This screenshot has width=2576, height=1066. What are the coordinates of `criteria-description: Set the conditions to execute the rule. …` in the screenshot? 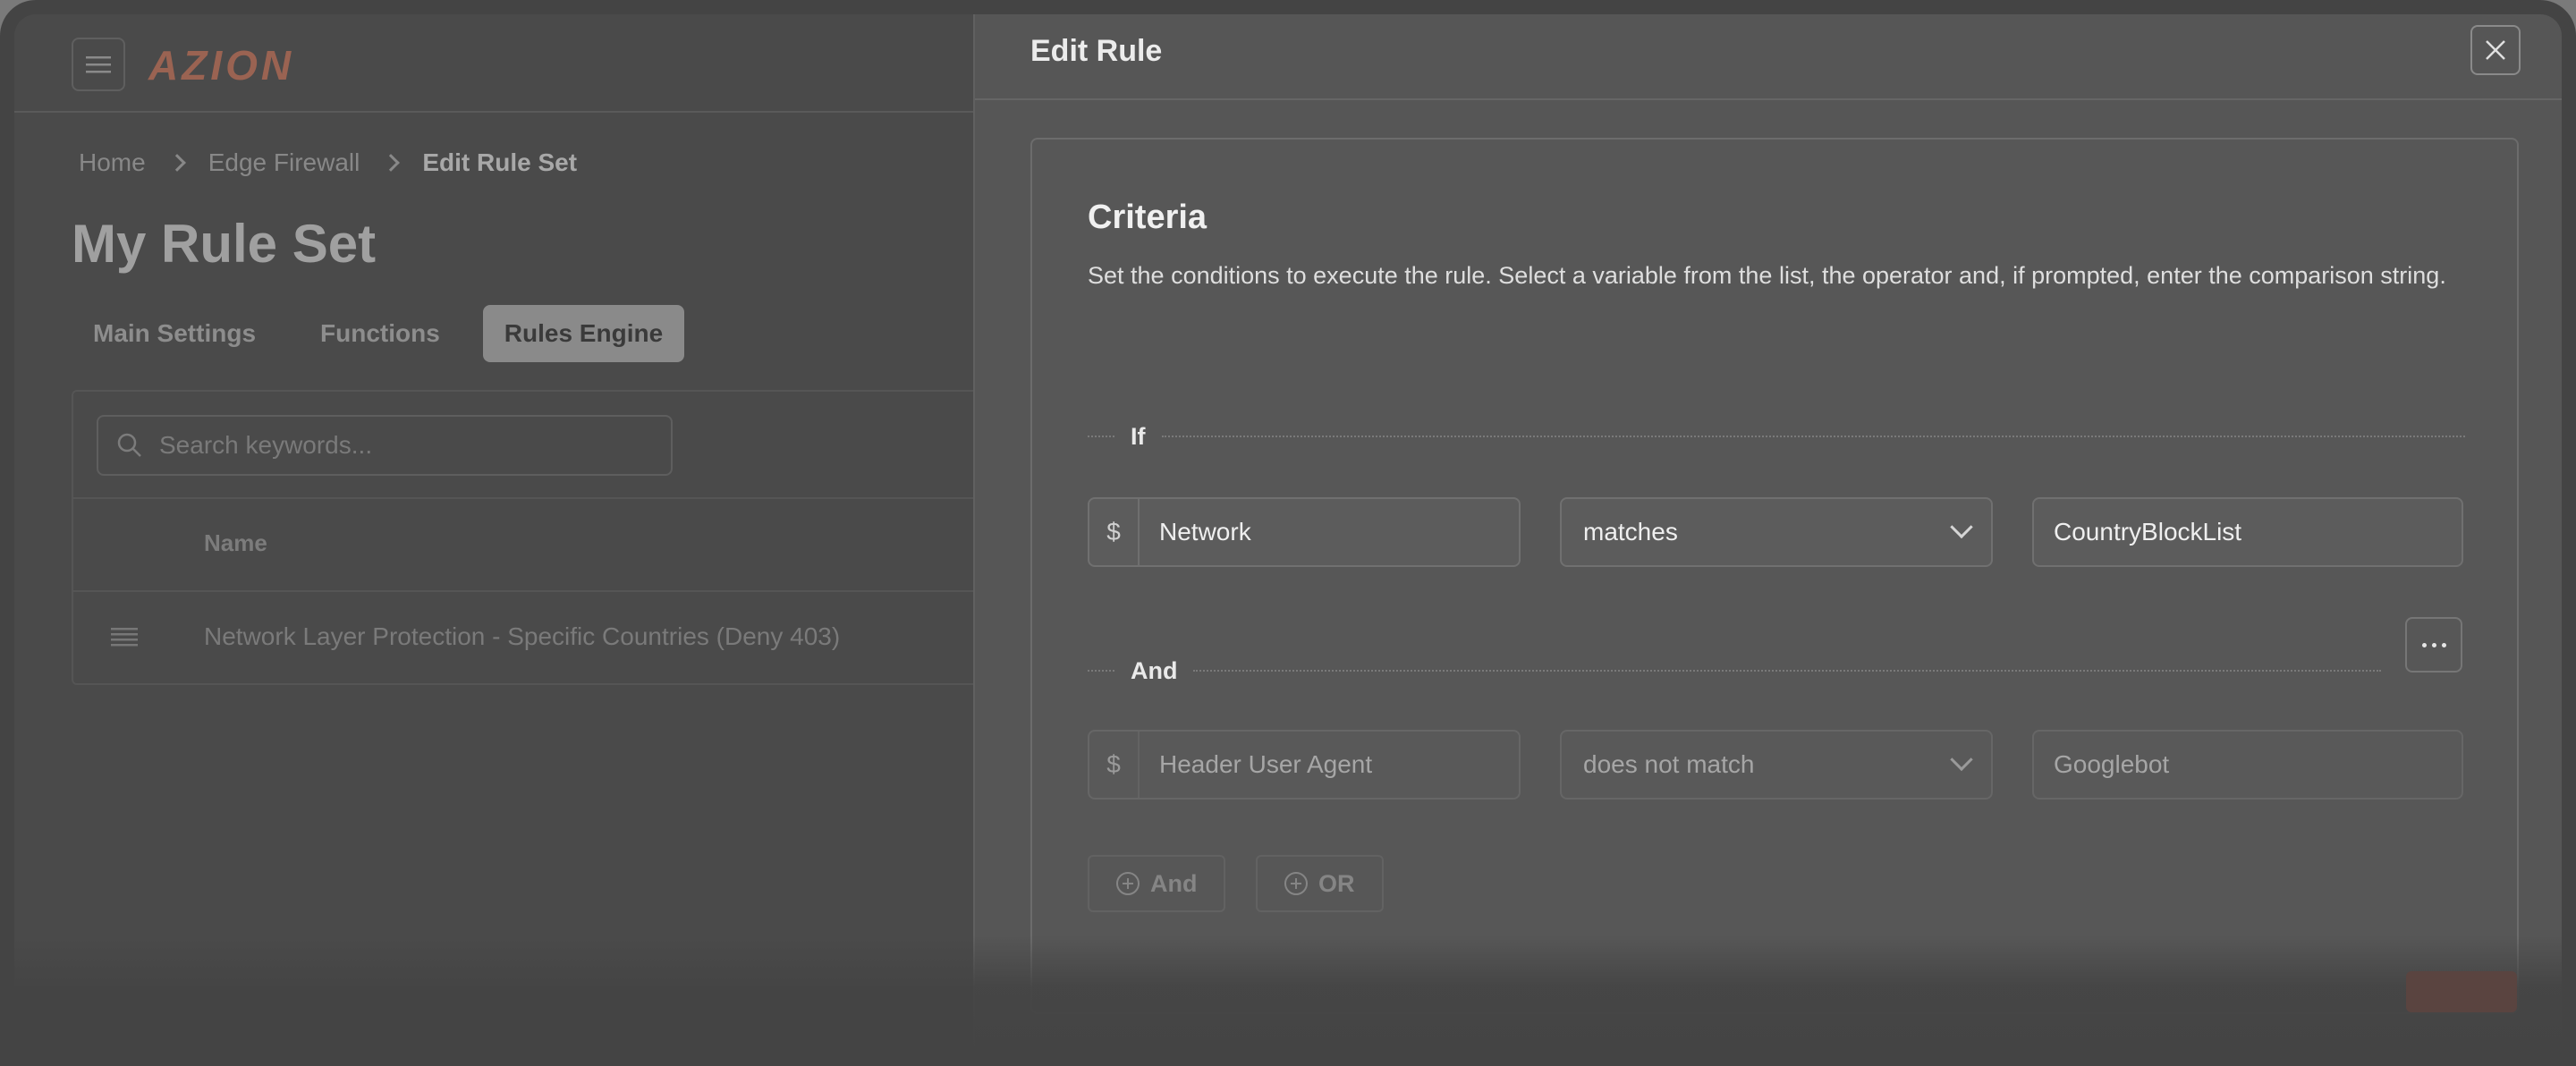 It's located at (1767, 275).